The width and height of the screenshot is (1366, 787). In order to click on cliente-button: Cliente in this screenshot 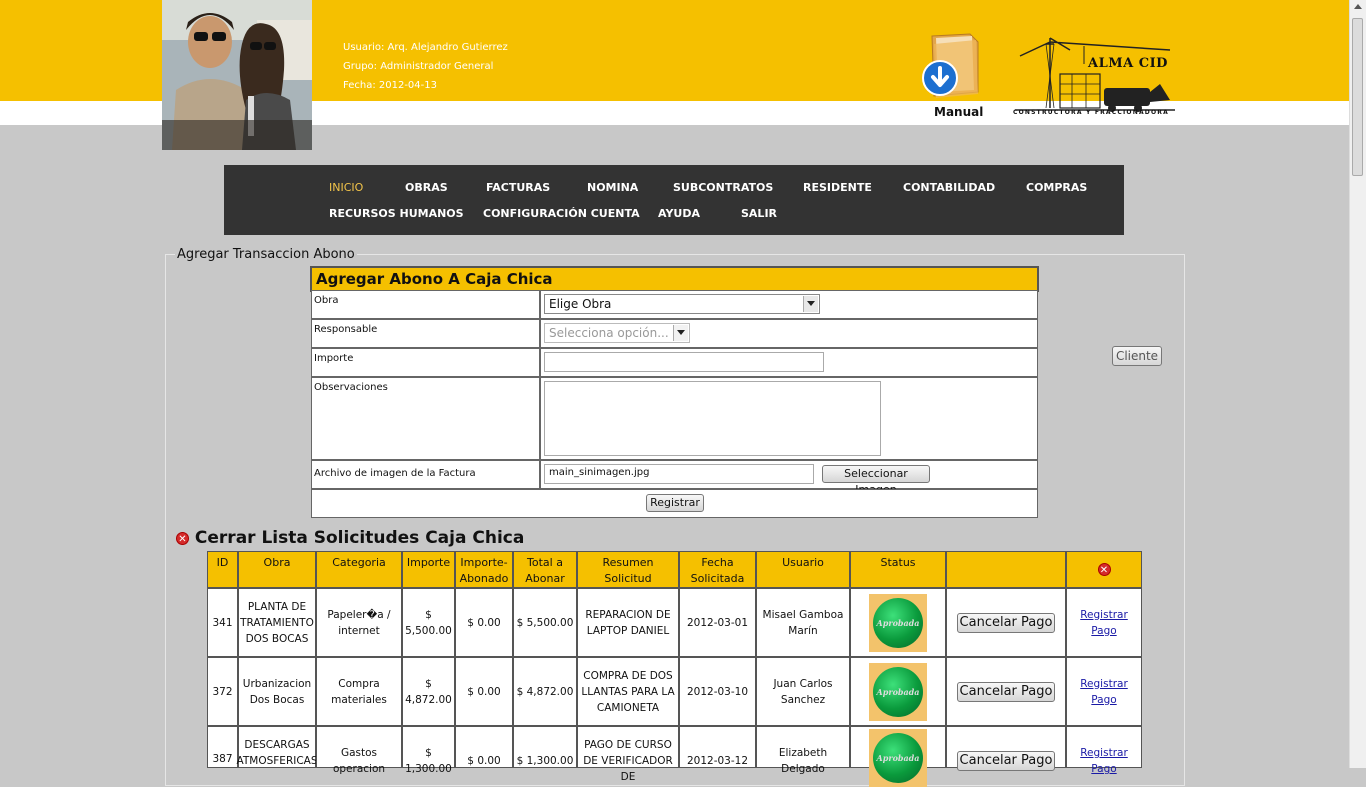, I will do `click(1137, 356)`.